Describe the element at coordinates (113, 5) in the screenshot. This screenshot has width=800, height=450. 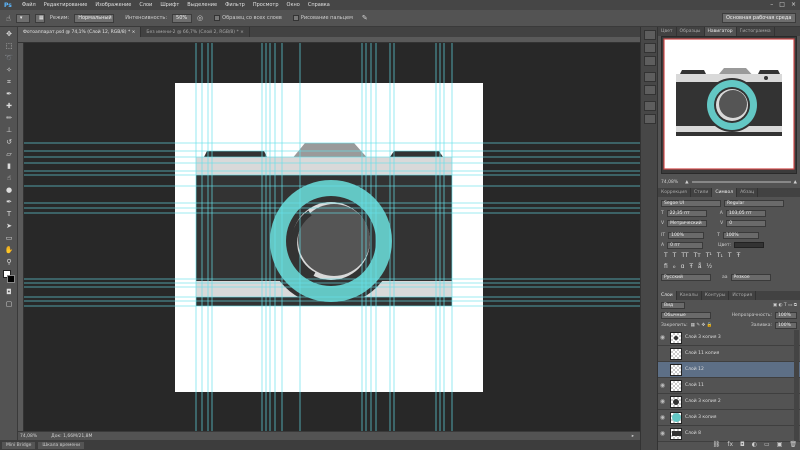
I see `menu-item: Изображение` at that location.